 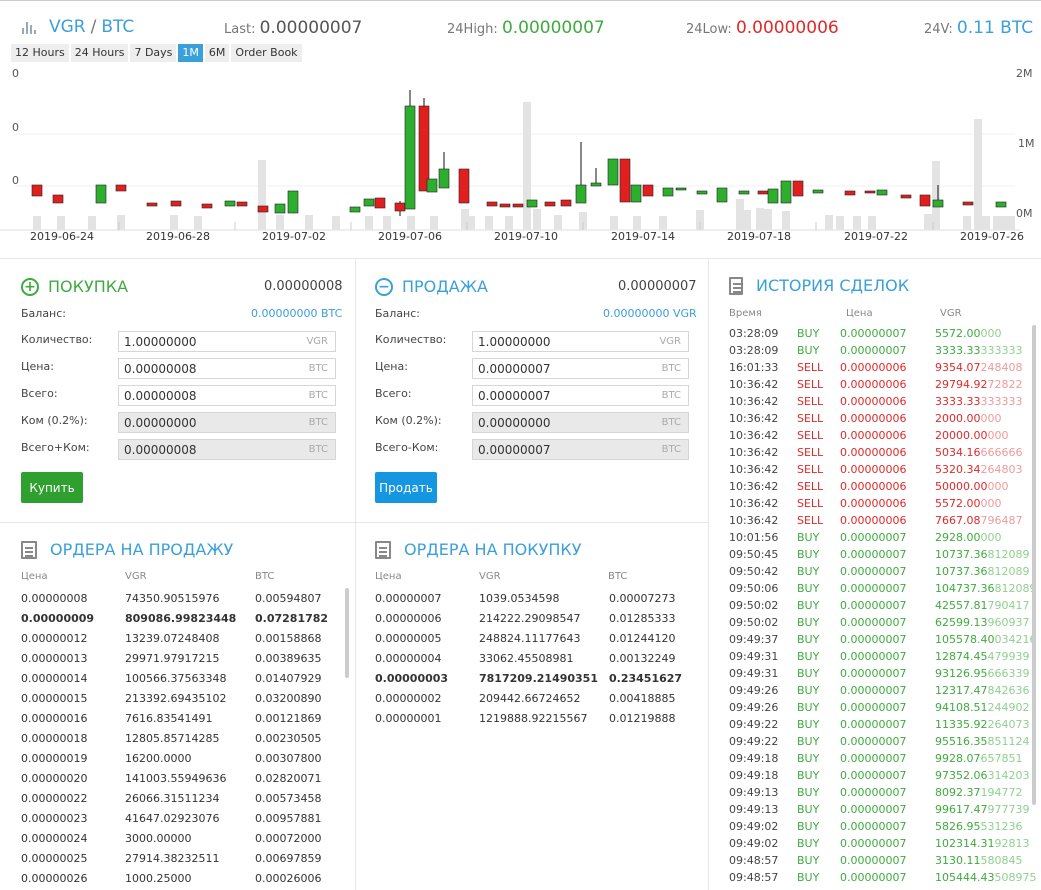 I want to click on order-row: 0.00000012 13239.07248408 0.00158868, so click(x=181, y=639).